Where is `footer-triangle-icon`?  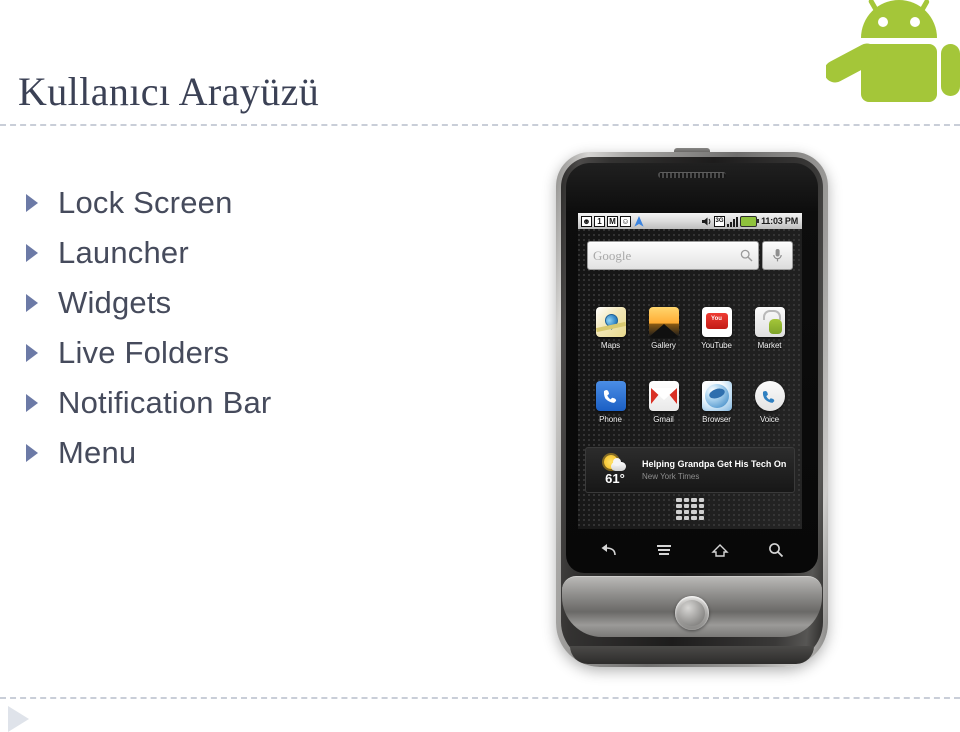 footer-triangle-icon is located at coordinates (18, 719).